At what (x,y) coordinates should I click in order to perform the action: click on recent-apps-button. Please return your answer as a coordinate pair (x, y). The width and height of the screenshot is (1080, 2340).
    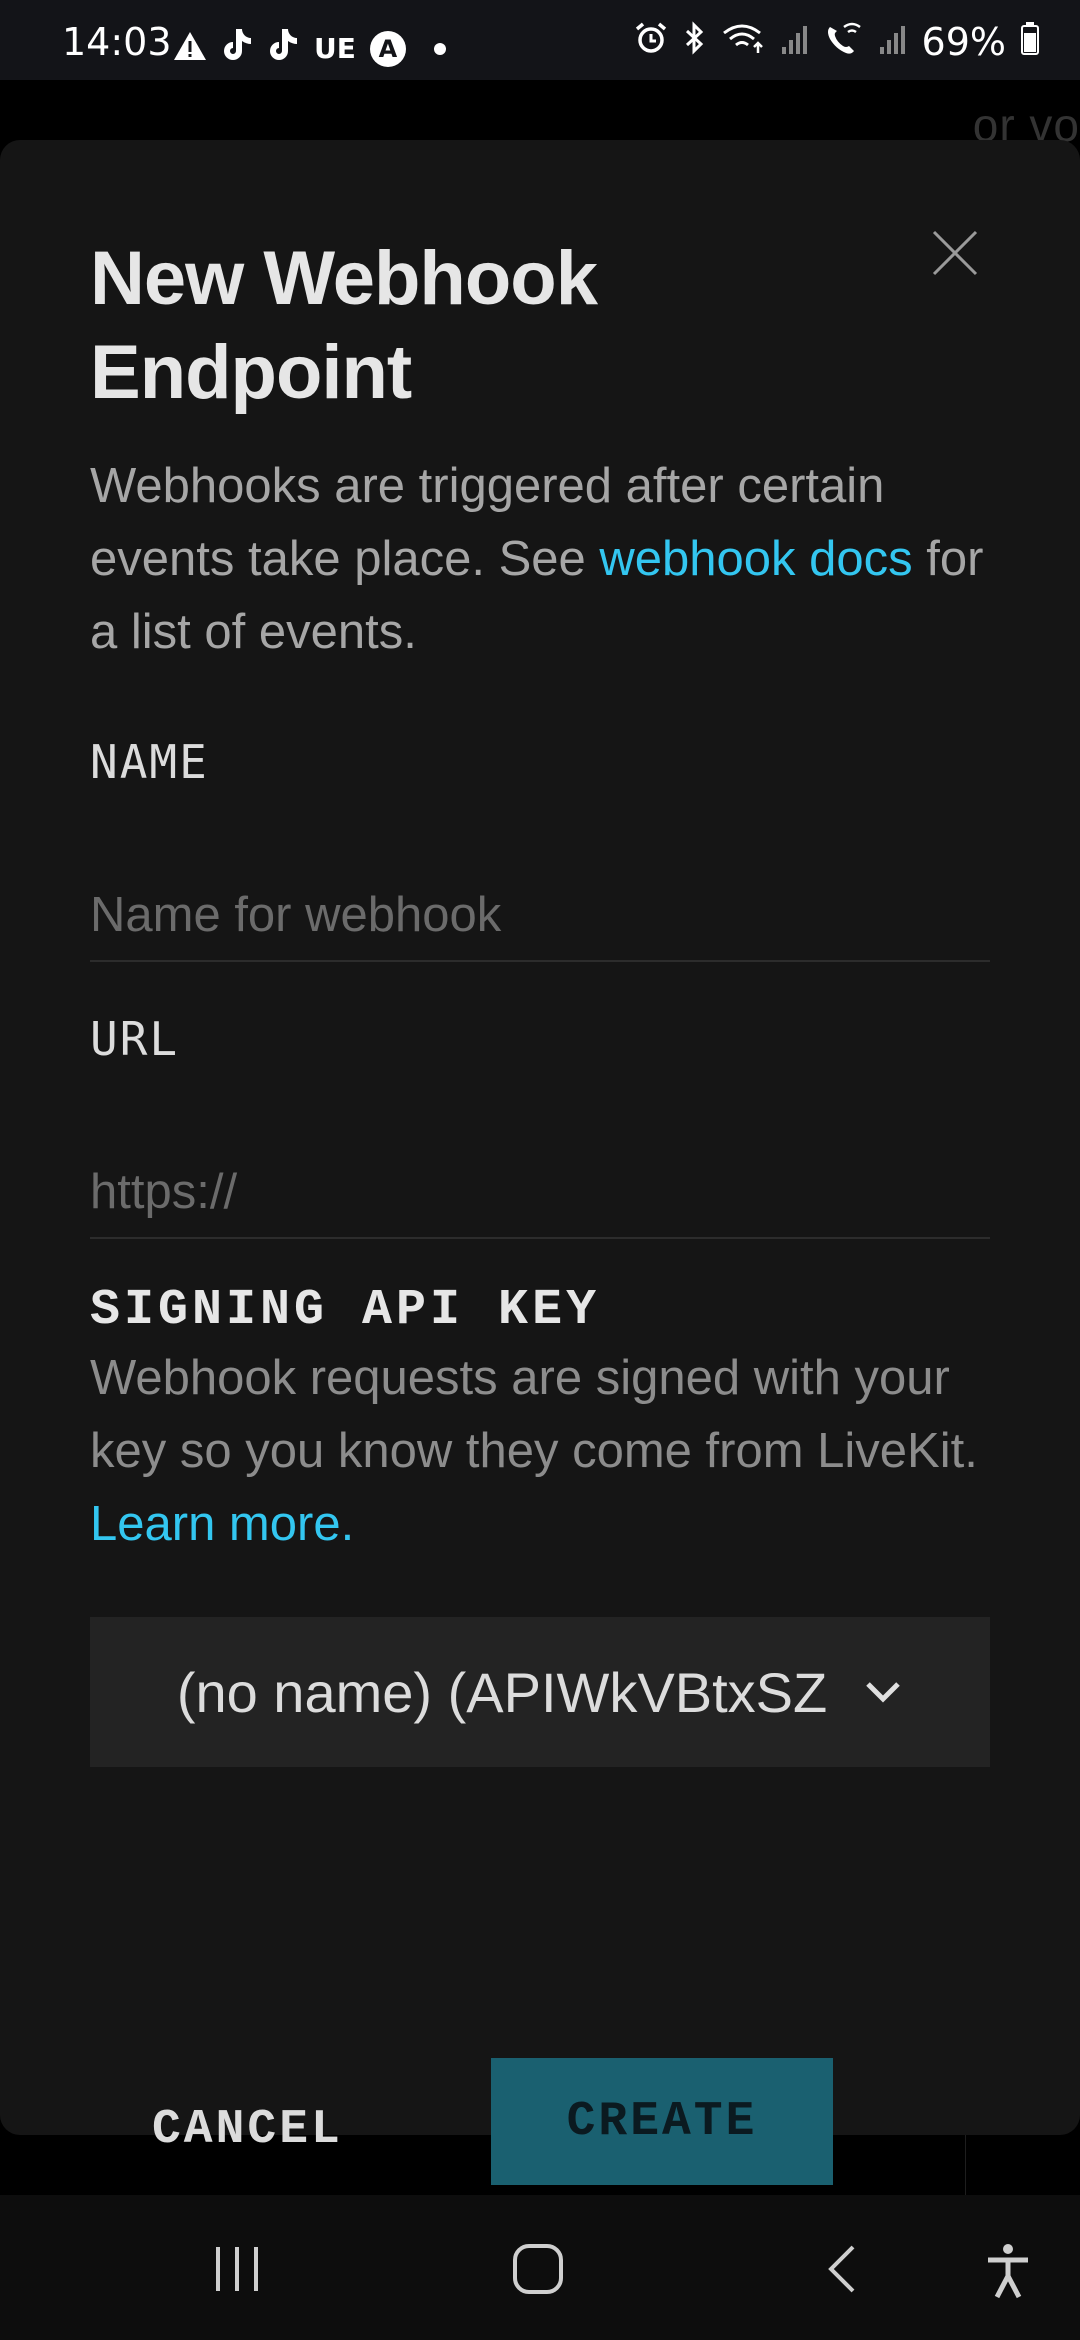
    Looking at the image, I should click on (237, 2271).